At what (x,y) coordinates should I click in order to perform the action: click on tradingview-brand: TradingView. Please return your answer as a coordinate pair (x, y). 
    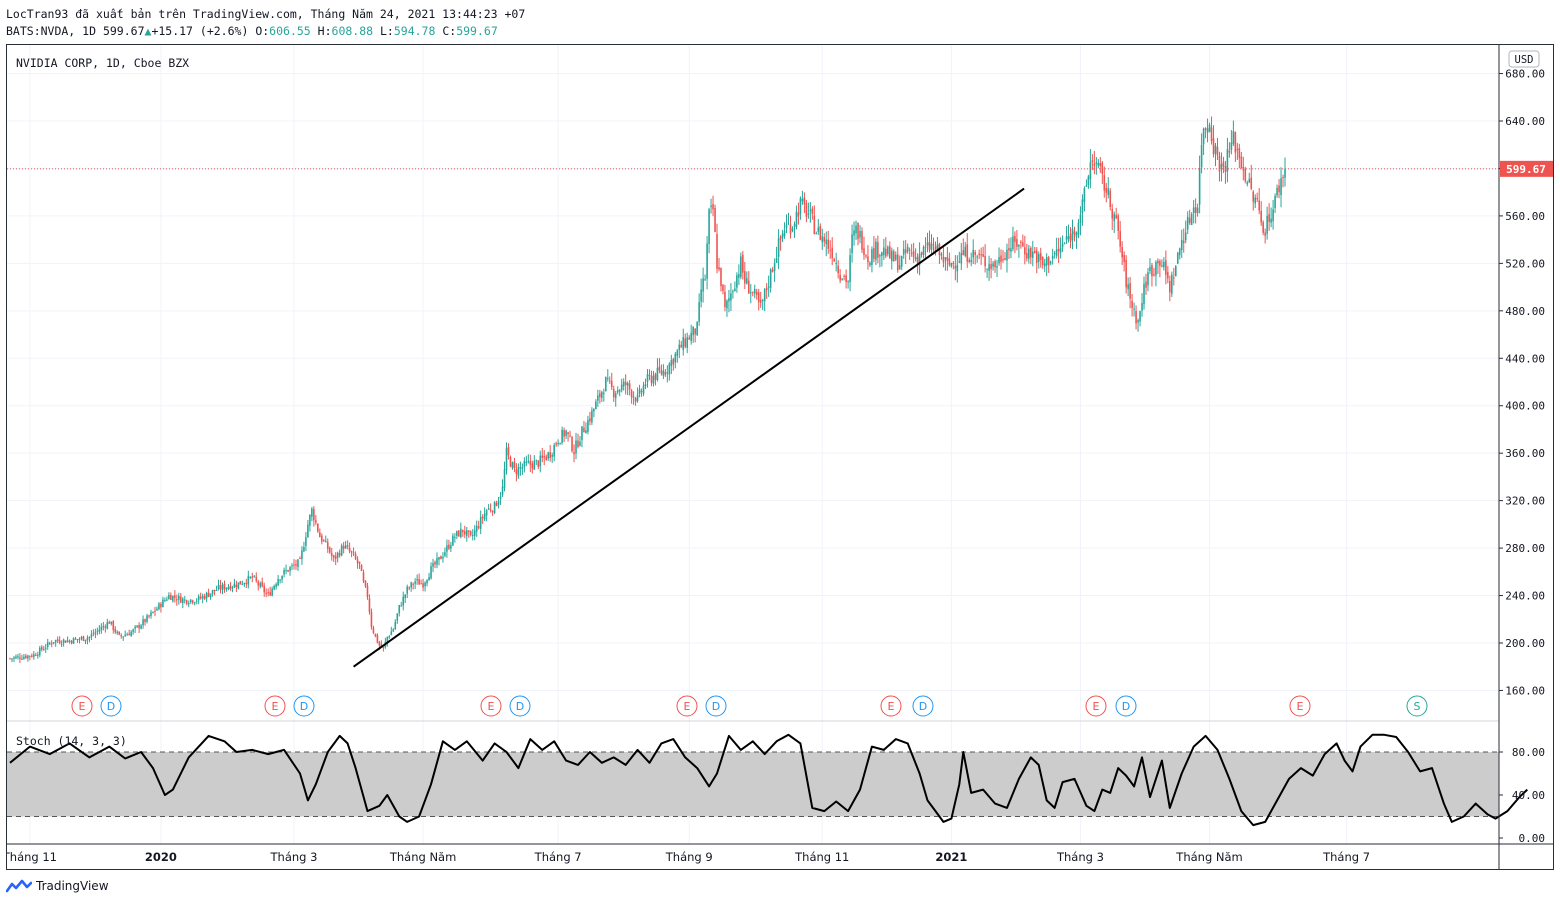
    Looking at the image, I should click on (72, 886).